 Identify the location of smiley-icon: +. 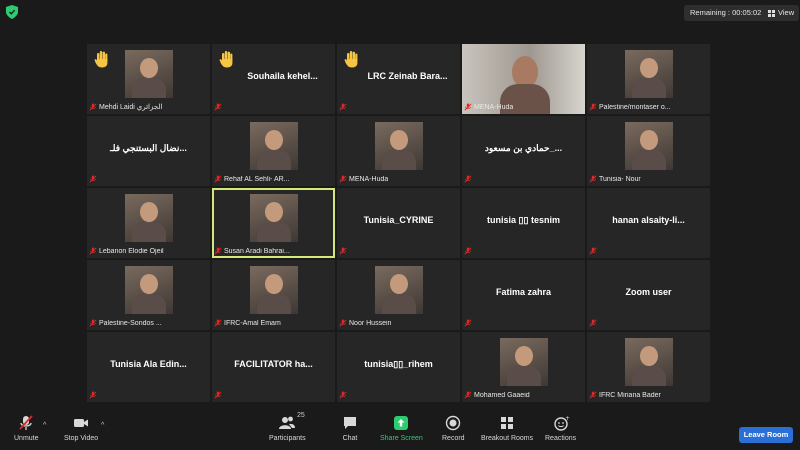
(561, 423).